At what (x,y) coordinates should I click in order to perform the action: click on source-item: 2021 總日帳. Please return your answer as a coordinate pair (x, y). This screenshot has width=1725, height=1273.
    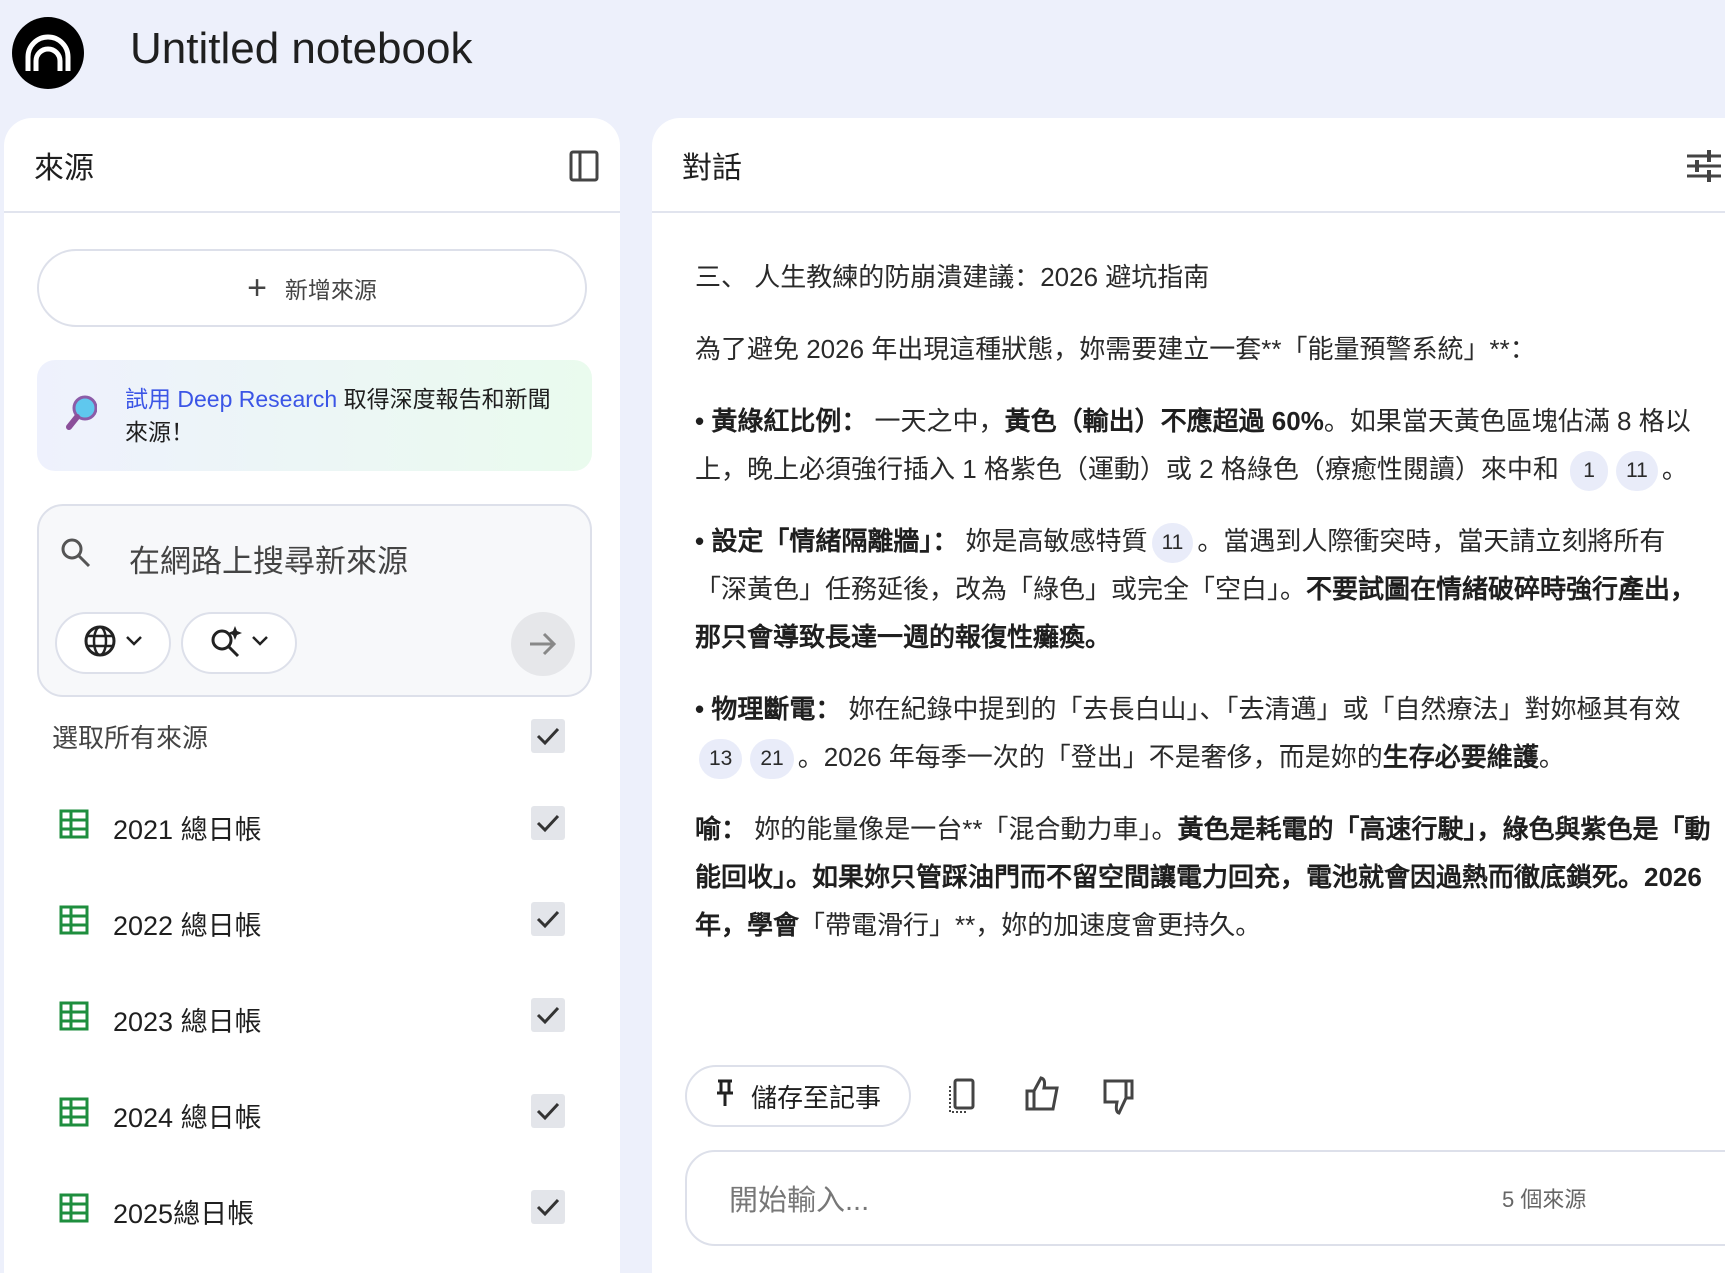
    Looking at the image, I should click on (160, 827).